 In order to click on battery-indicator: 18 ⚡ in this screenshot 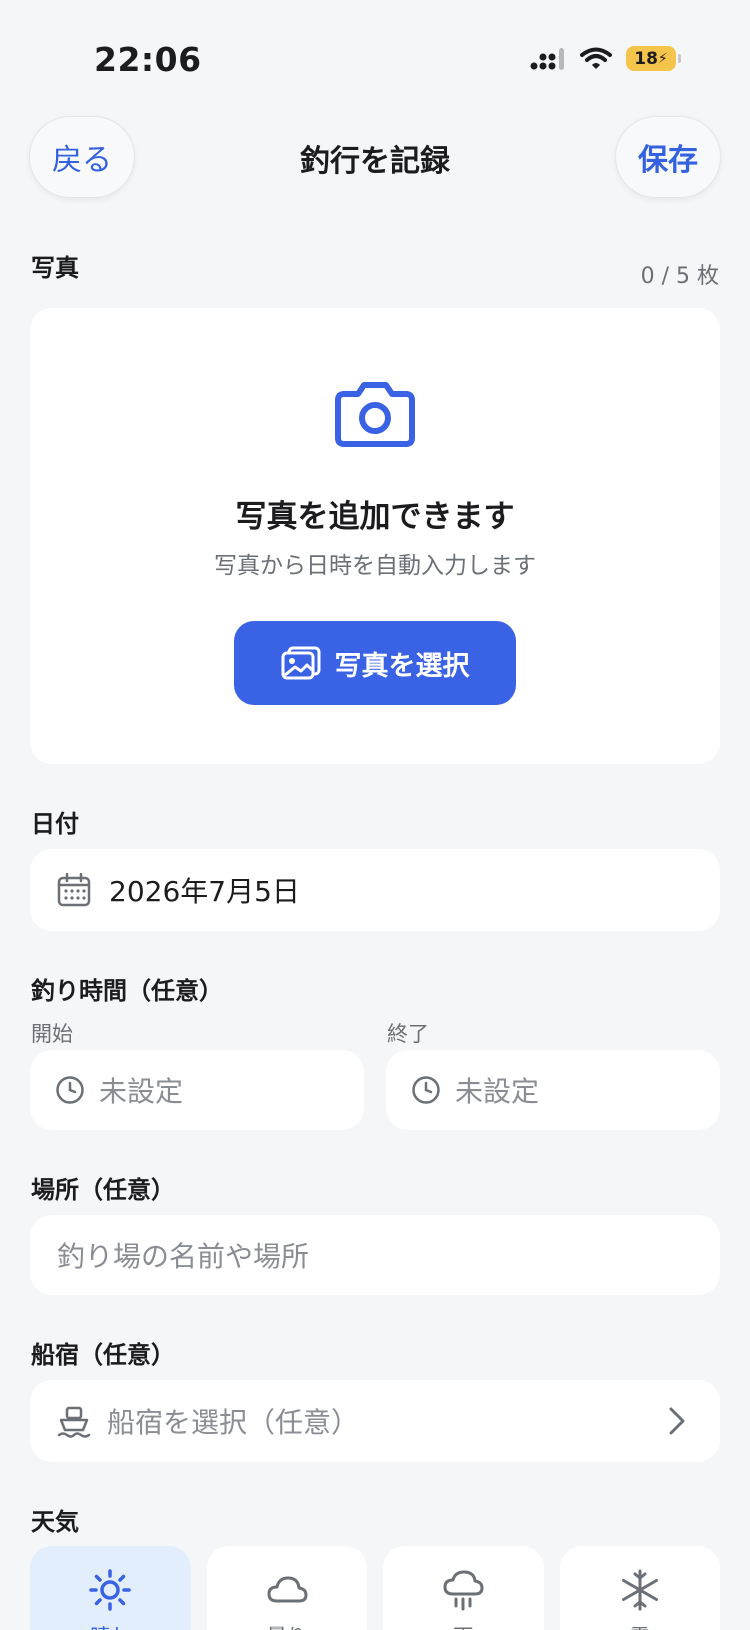, I will do `click(653, 58)`.